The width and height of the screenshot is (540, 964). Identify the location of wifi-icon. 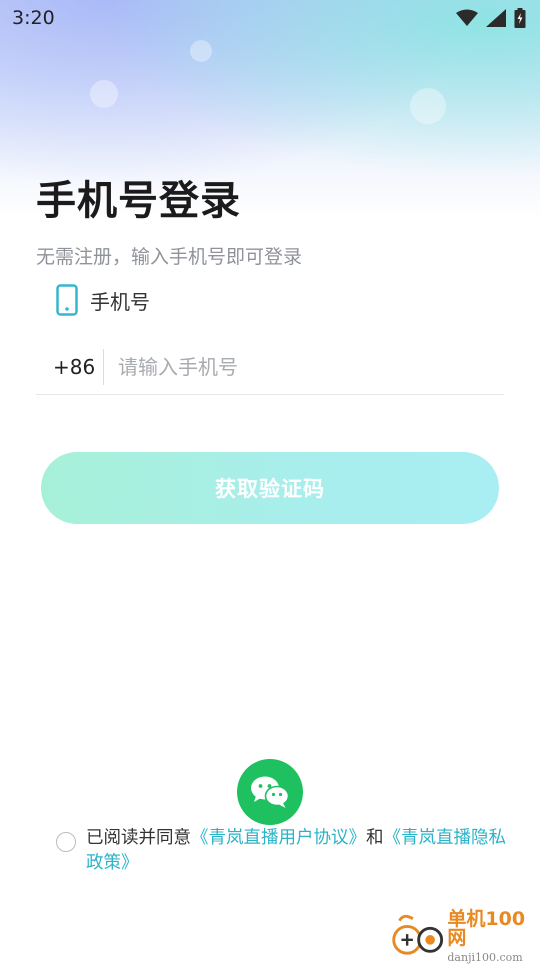
(467, 17).